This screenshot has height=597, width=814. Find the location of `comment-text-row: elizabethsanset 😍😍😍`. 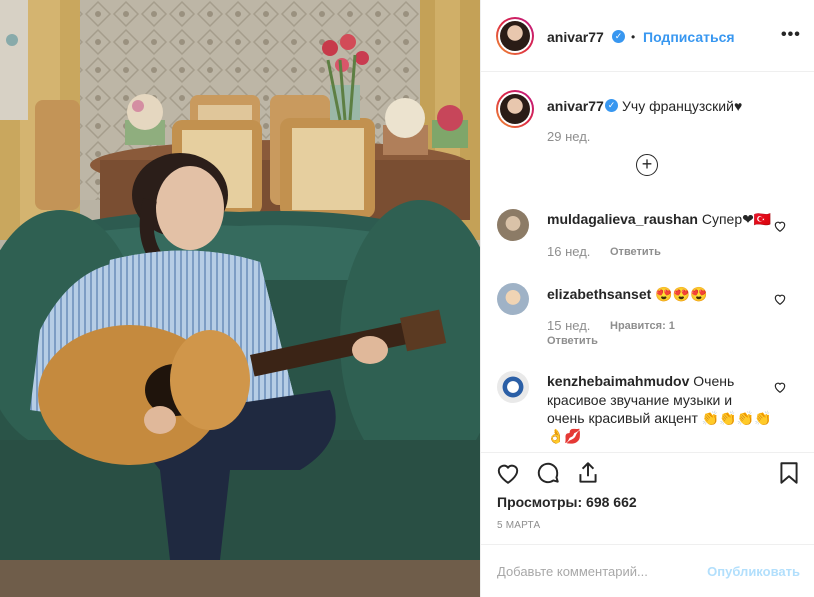

comment-text-row: elizabethsanset 😍😍😍 is located at coordinates (627, 294).